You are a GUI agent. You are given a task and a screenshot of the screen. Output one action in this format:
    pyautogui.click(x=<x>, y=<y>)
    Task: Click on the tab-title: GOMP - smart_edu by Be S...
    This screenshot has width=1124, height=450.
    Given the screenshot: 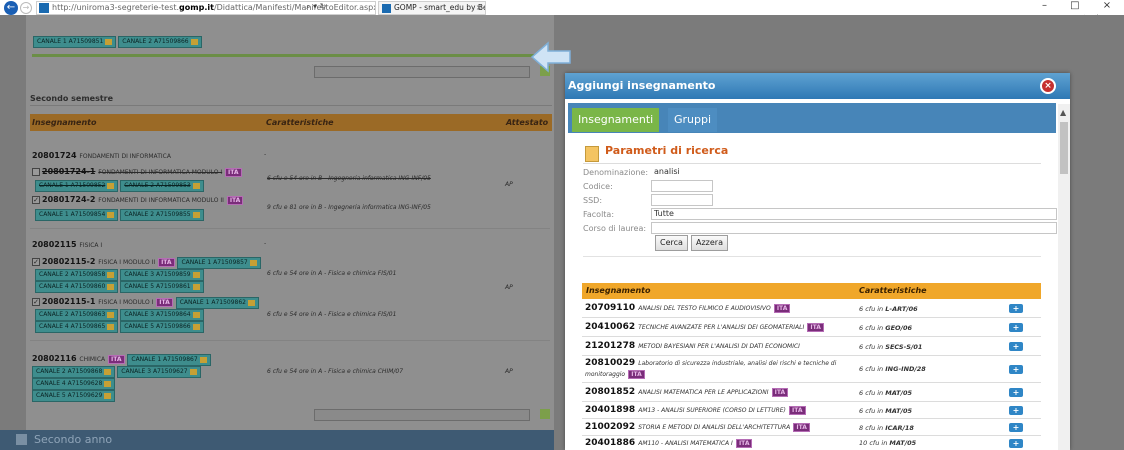 What is the action you would take?
    pyautogui.click(x=439, y=7)
    